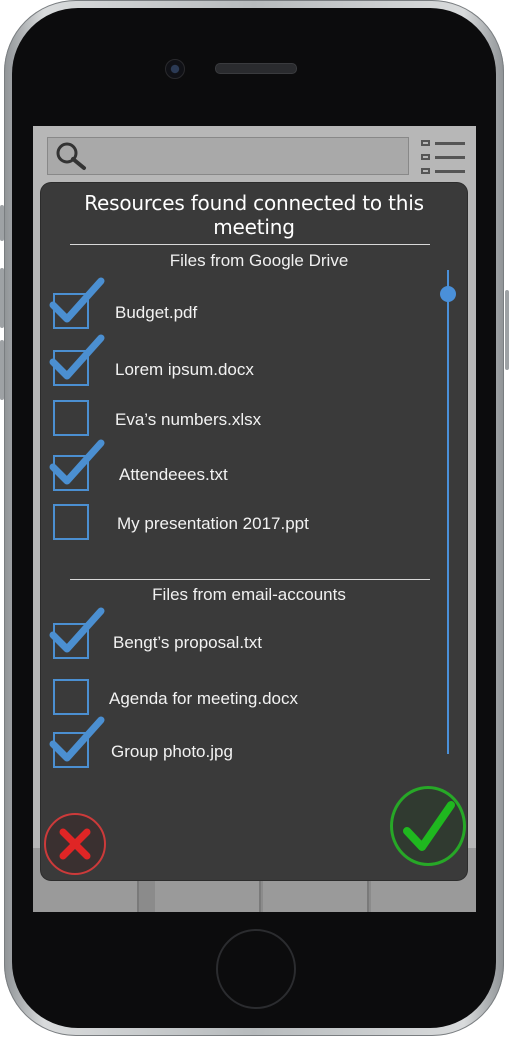  I want to click on item-label: Attendeees.txt, so click(173, 474).